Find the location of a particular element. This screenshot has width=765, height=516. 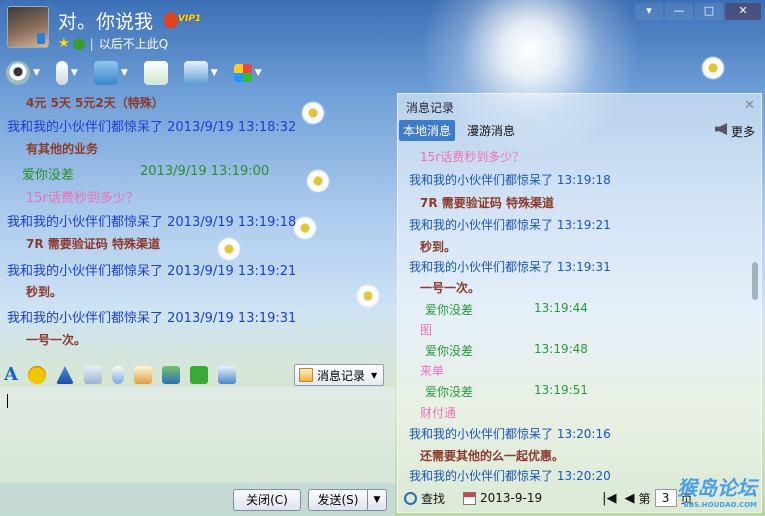

message-history-button: 消息记录 ▼ is located at coordinates (339, 375).